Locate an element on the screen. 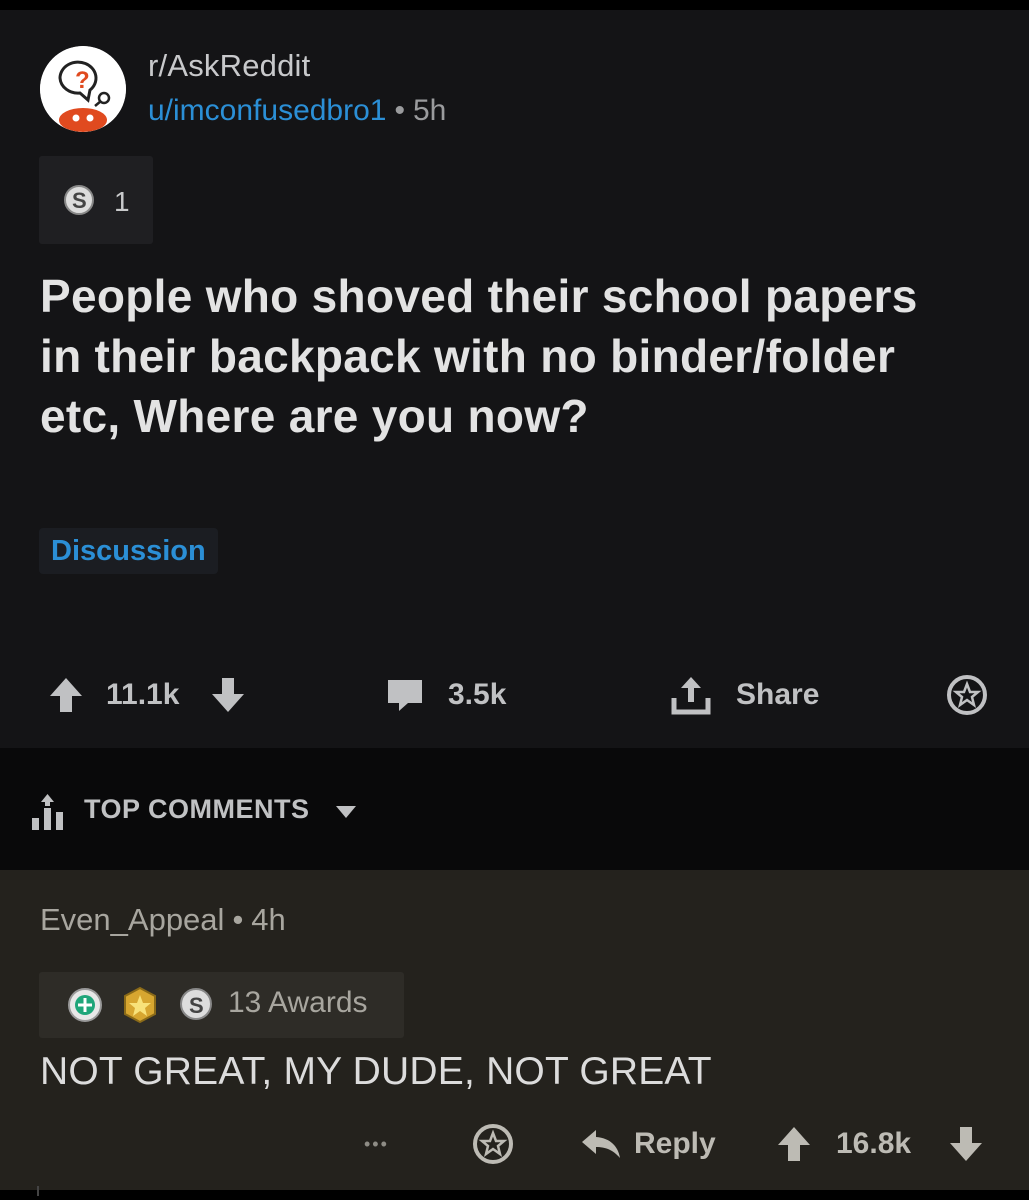 The image size is (1029, 1200). post-age: 5h is located at coordinates (430, 110).